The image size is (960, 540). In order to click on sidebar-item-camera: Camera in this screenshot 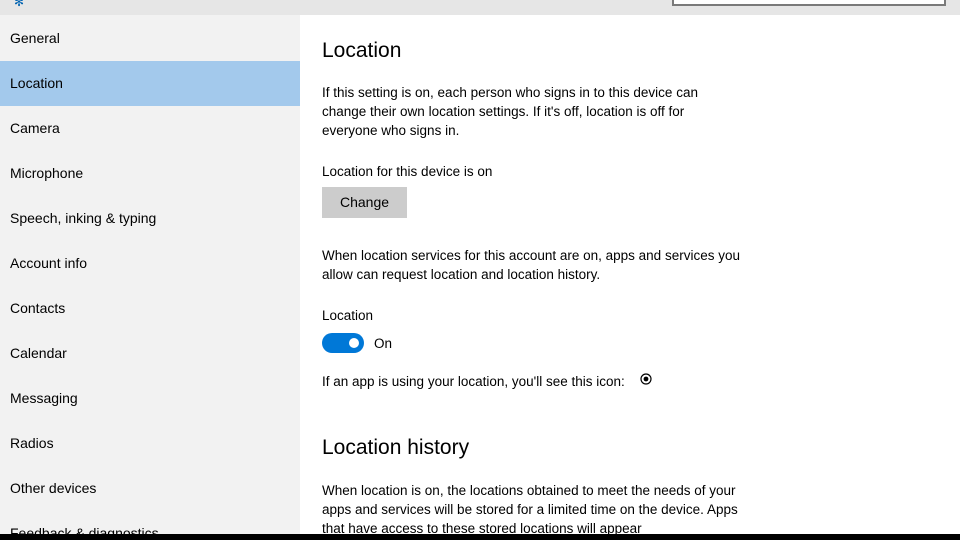, I will do `click(150, 128)`.